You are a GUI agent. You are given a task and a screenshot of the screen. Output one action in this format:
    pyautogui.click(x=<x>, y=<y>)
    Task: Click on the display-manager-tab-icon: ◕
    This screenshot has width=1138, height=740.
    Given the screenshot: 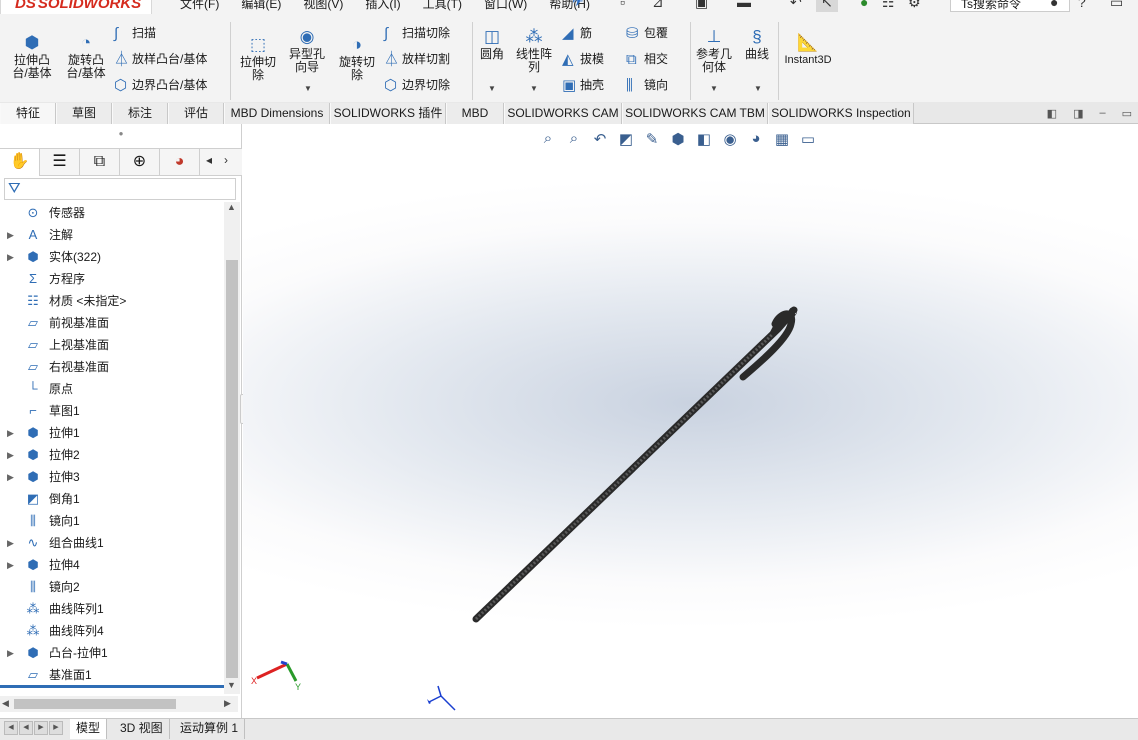 What is the action you would take?
    pyautogui.click(x=180, y=162)
    